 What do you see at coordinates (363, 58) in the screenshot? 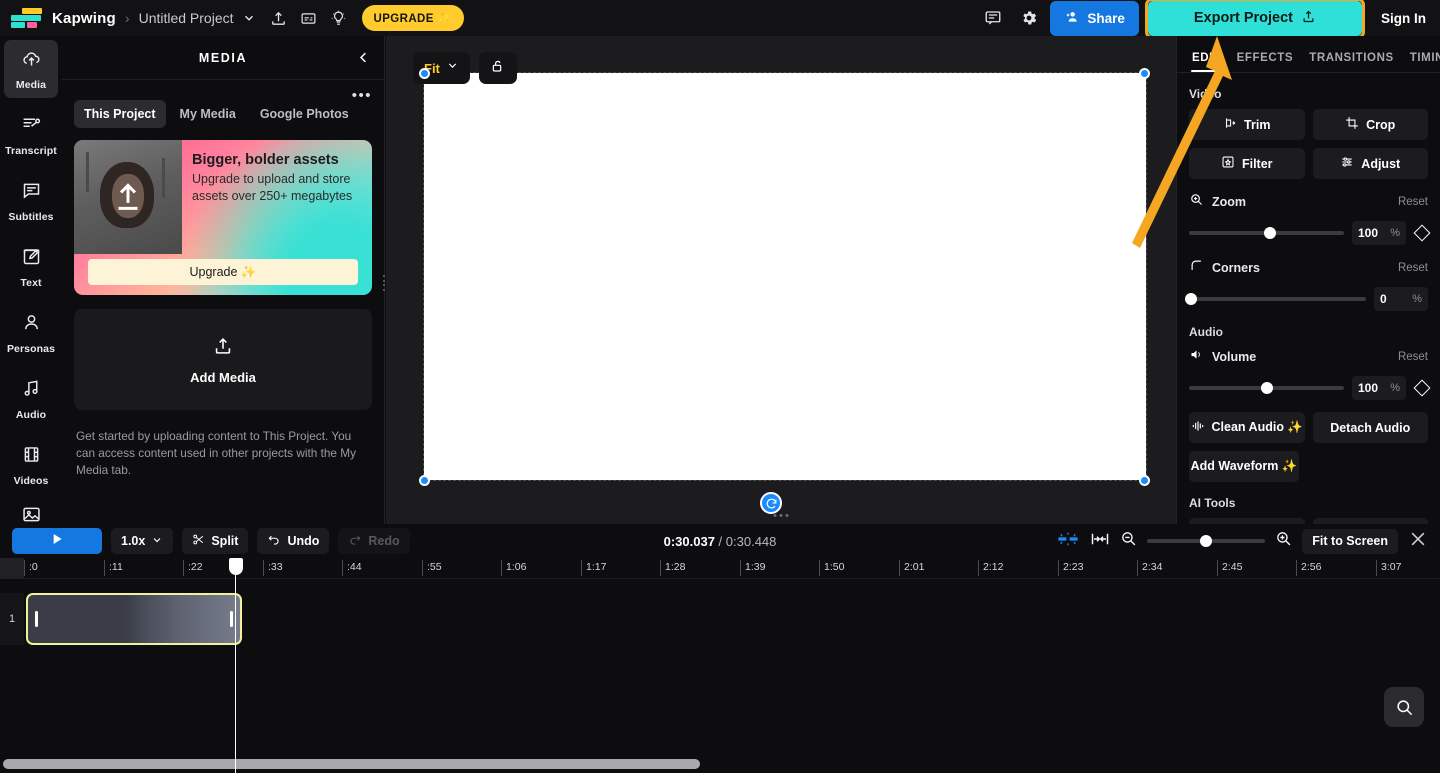
I see `chevron-left-icon` at bounding box center [363, 58].